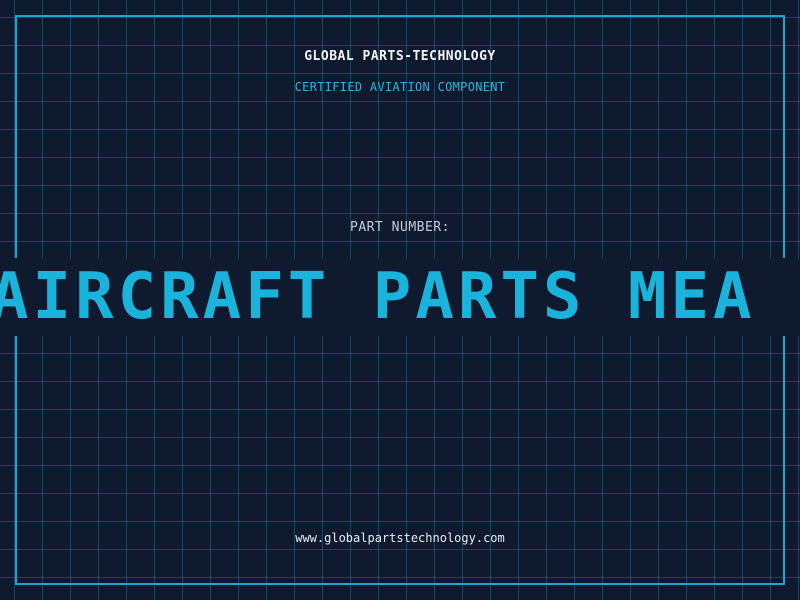 The width and height of the screenshot is (800, 600). Describe the element at coordinates (400, 56) in the screenshot. I see `brand-title: GLOBAL PARTS-TECHNOLOGY` at that location.